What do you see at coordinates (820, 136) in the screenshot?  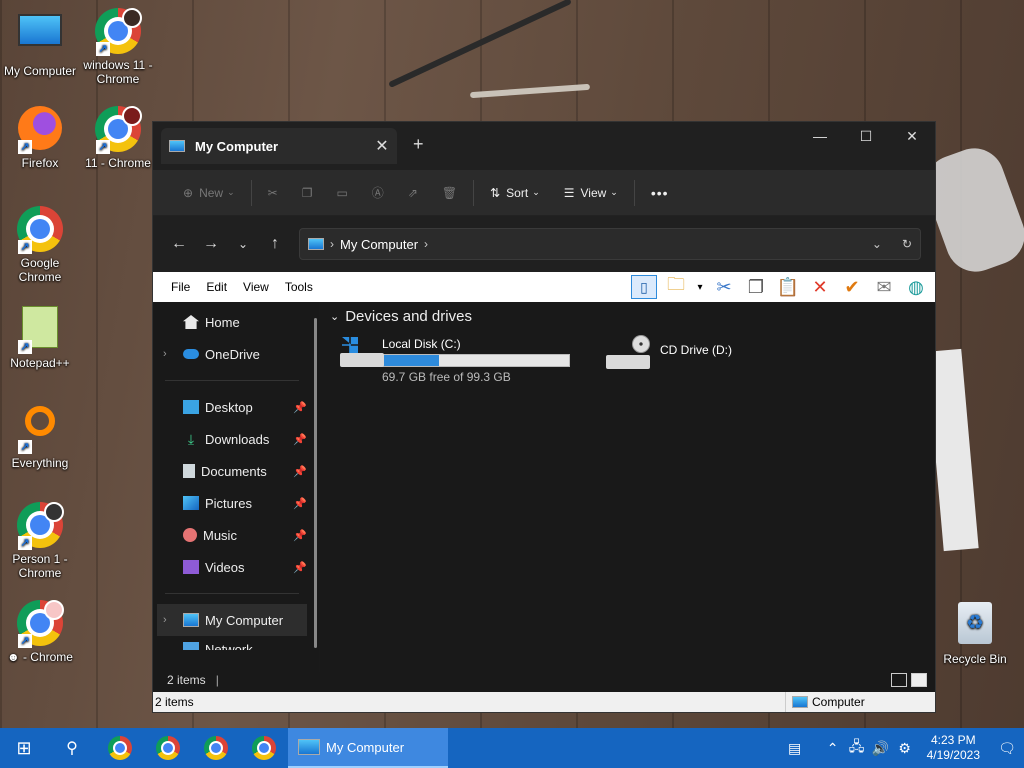 I see `minimize-button: —` at bounding box center [820, 136].